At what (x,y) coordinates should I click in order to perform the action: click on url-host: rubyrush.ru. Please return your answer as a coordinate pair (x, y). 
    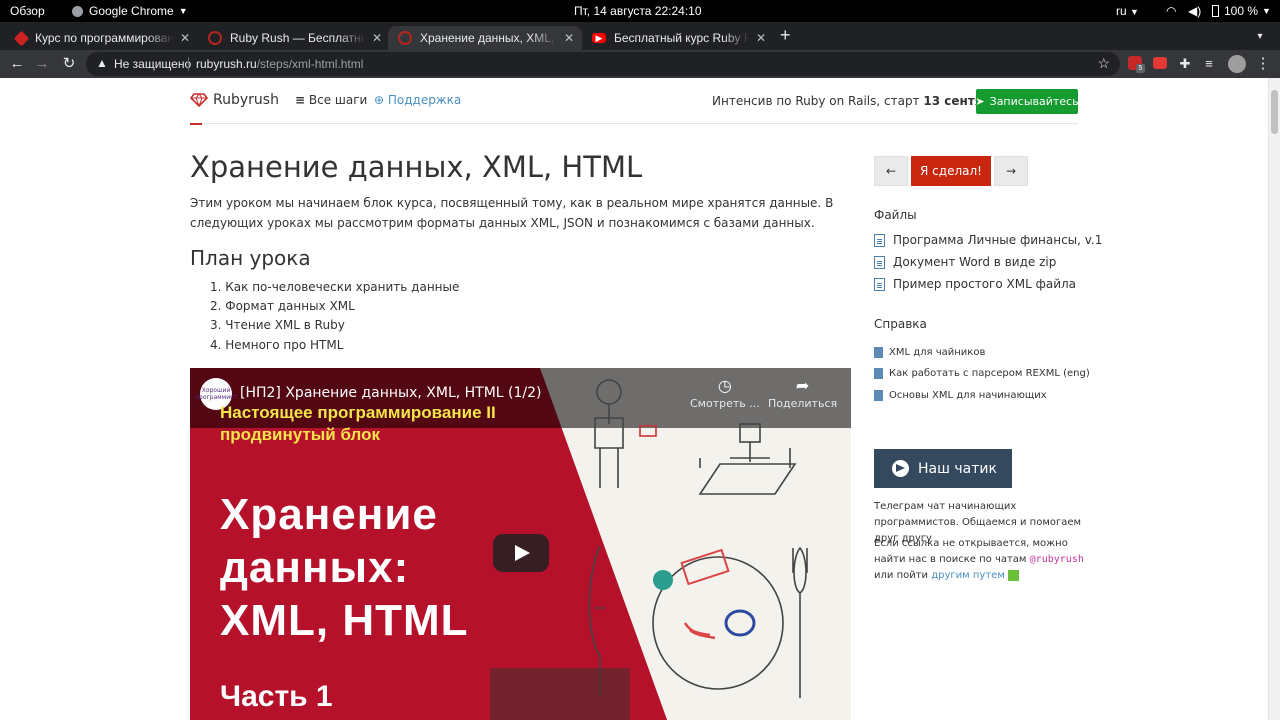
    Looking at the image, I should click on (226, 64).